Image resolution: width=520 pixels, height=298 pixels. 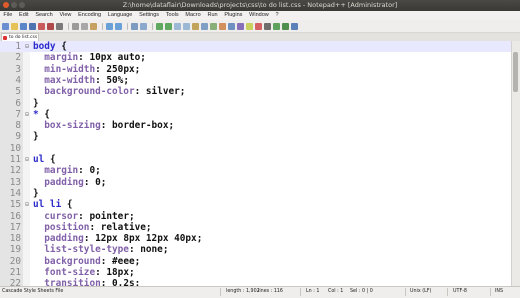 What do you see at coordinates (84, 92) in the screenshot?
I see `code-token-prop: background-color` at bounding box center [84, 92].